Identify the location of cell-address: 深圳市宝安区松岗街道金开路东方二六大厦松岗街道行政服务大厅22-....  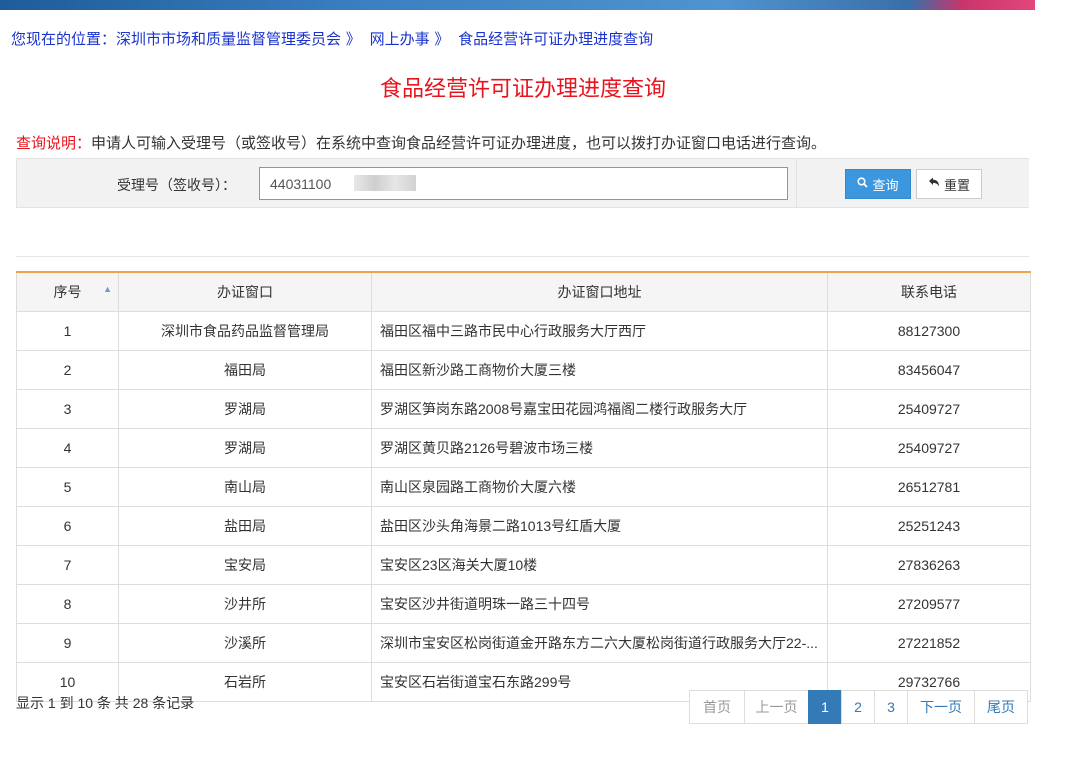
(599, 643).